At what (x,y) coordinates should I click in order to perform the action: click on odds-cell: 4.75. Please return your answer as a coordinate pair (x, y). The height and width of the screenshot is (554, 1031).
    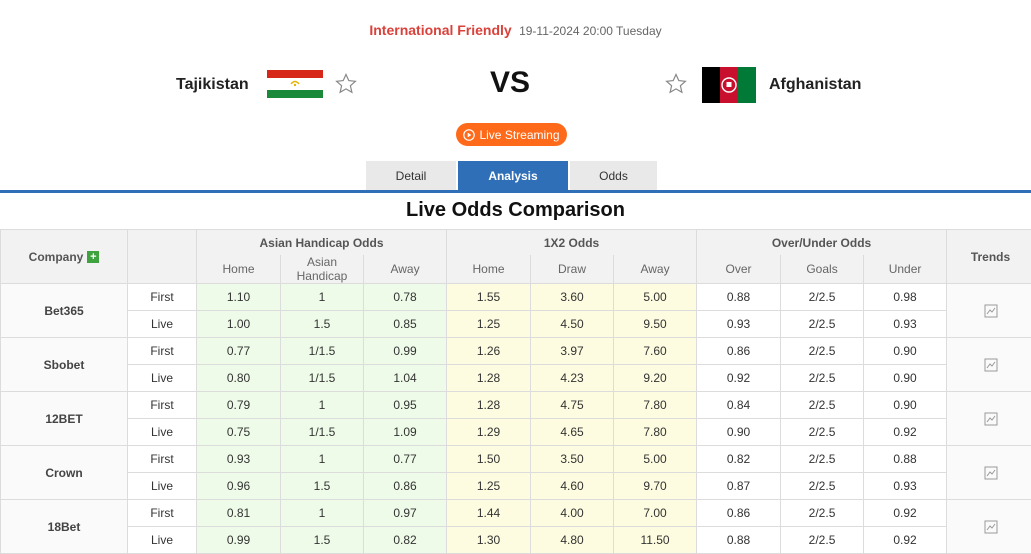
    Looking at the image, I should click on (572, 405).